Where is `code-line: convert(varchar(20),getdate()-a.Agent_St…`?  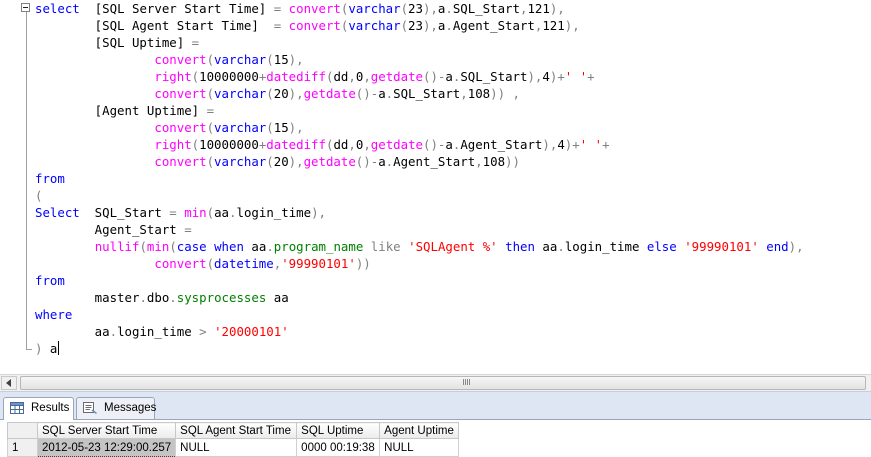
code-line: convert(varchar(20),getdate()-a.Agent_St… is located at coordinates (419, 161).